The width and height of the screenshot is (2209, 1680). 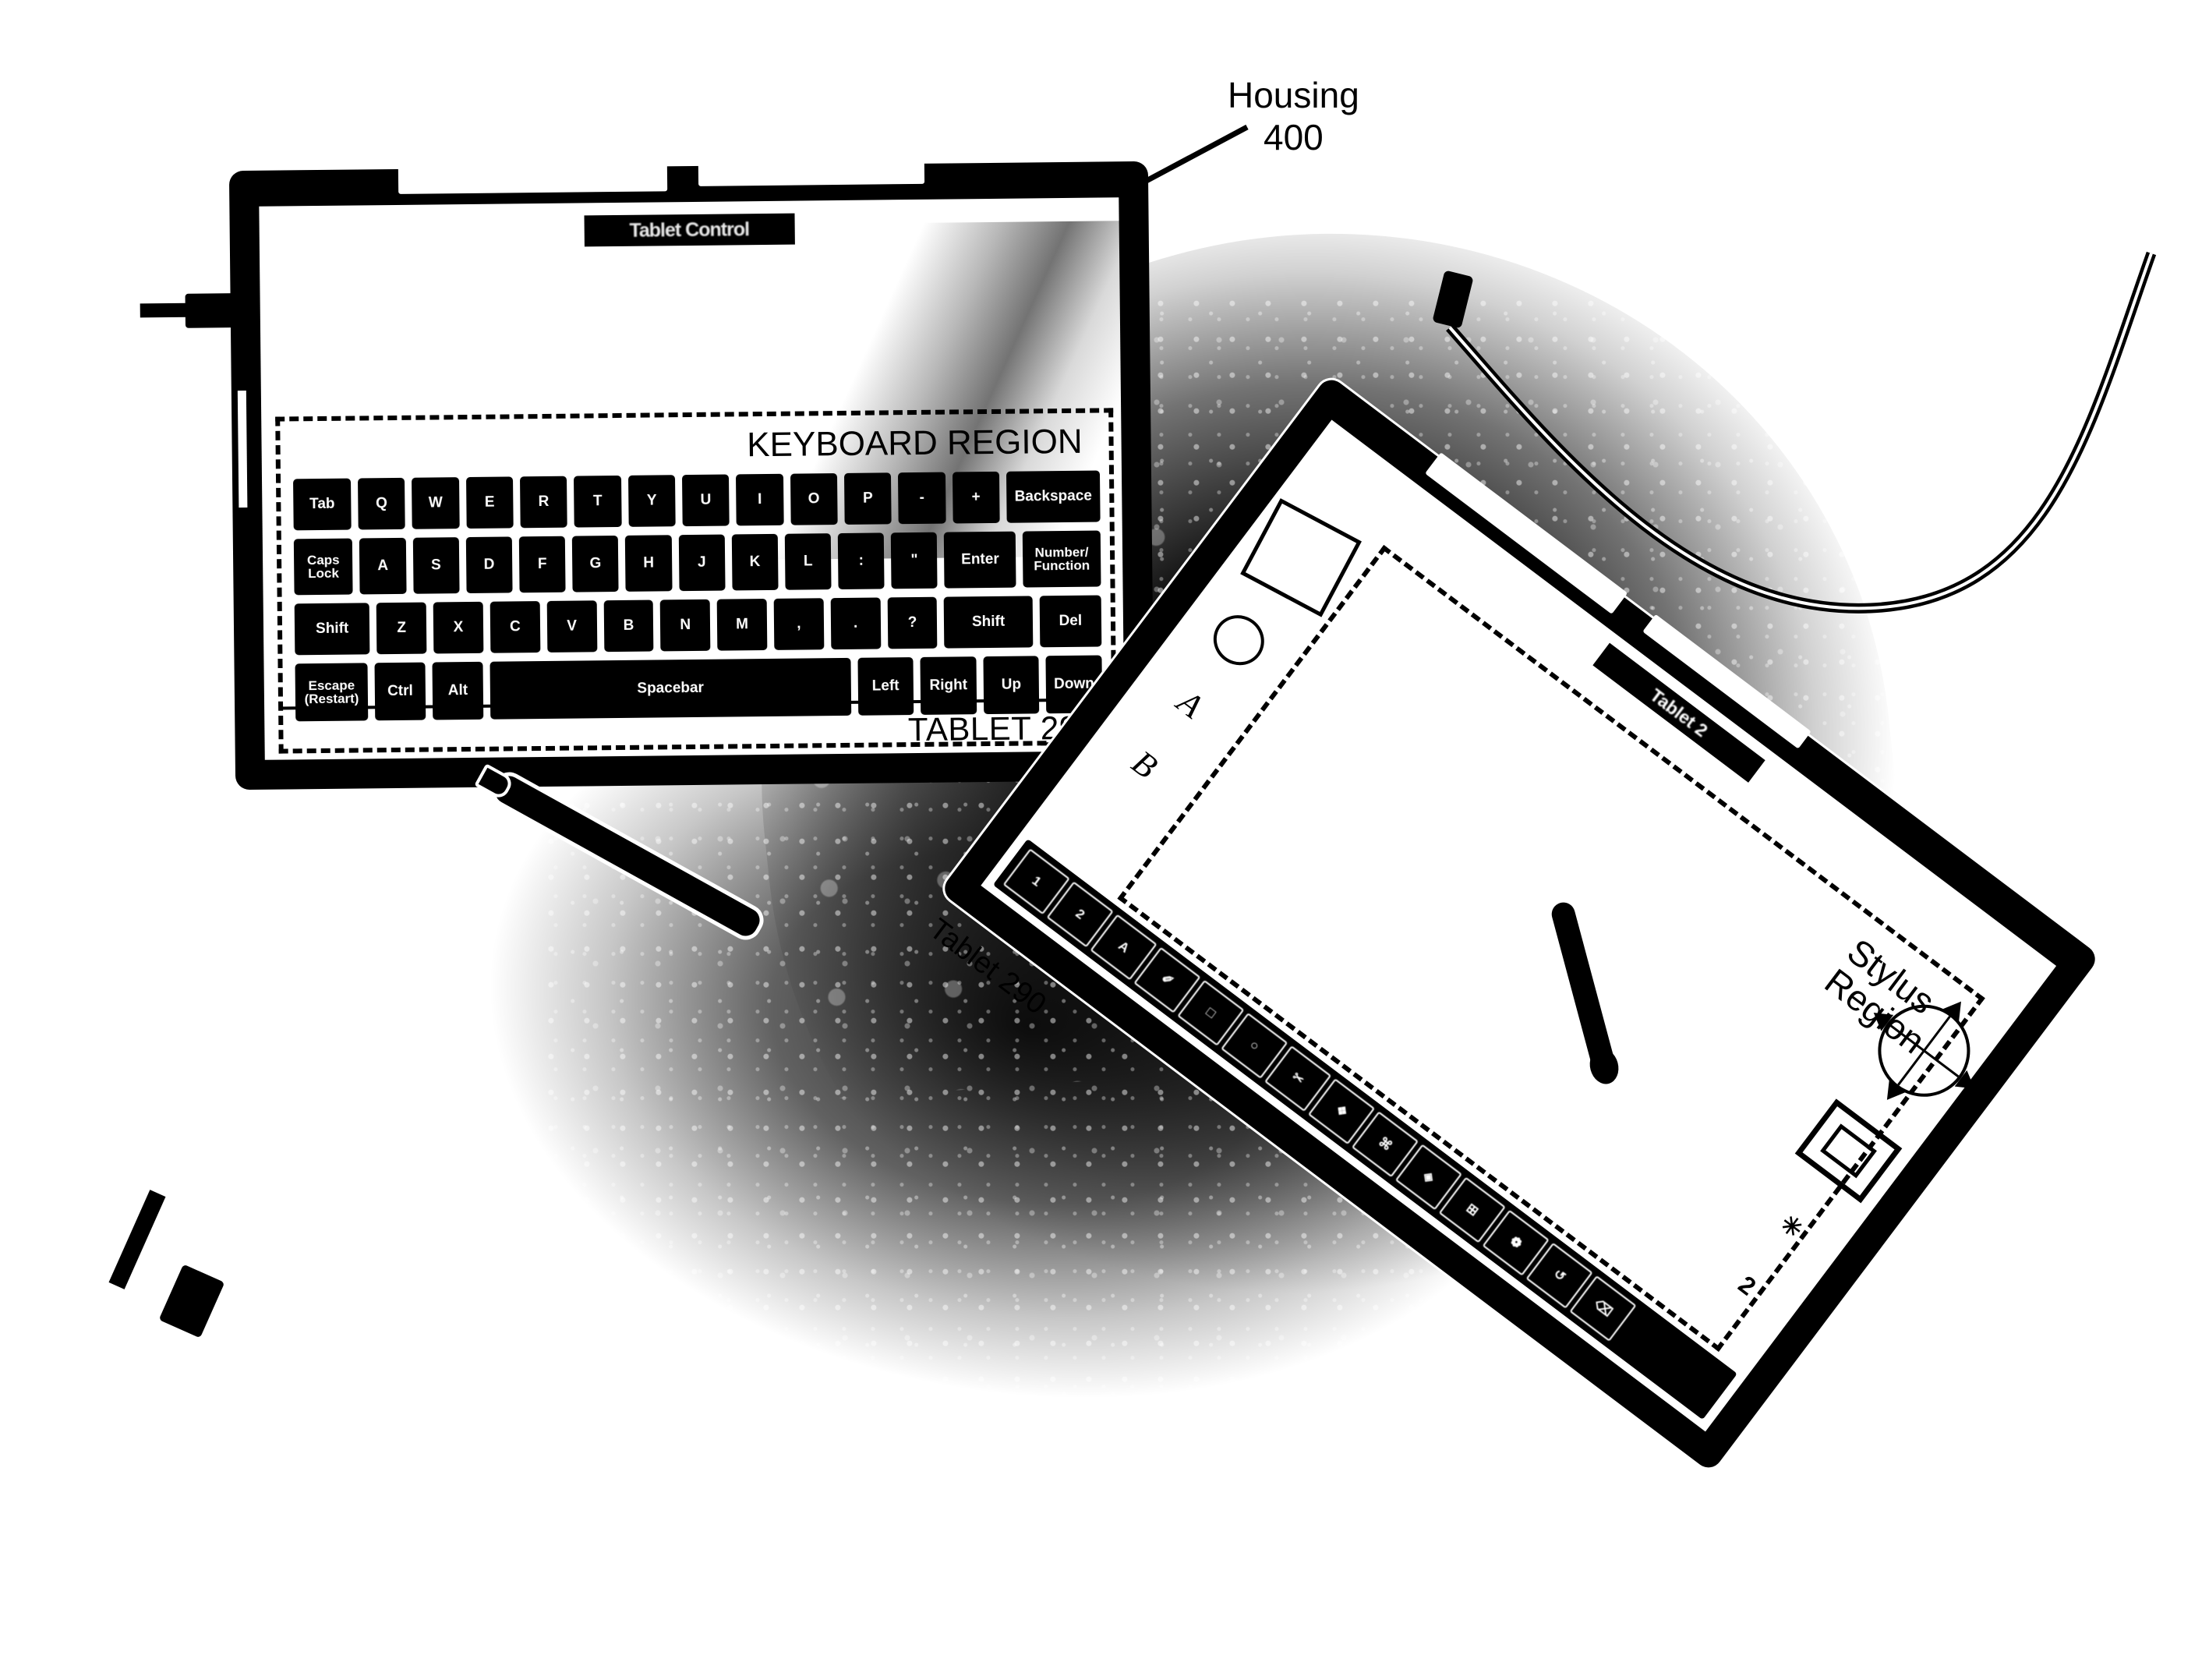 I want to click on keyboard-row: Tab Q W E R T Y U I O P - + Backspace, so click(x=697, y=501).